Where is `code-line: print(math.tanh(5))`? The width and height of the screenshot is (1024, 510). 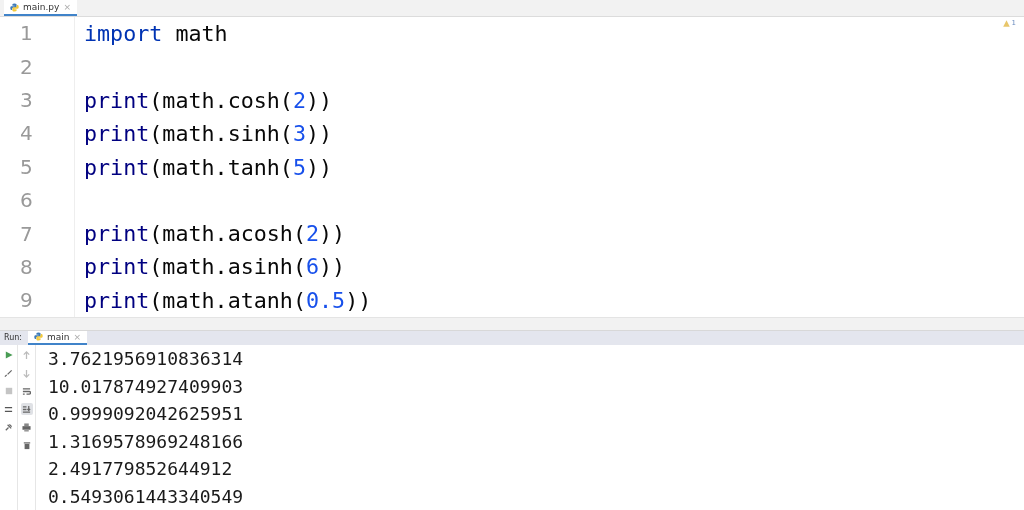 code-line: print(math.tanh(5)) is located at coordinates (208, 167).